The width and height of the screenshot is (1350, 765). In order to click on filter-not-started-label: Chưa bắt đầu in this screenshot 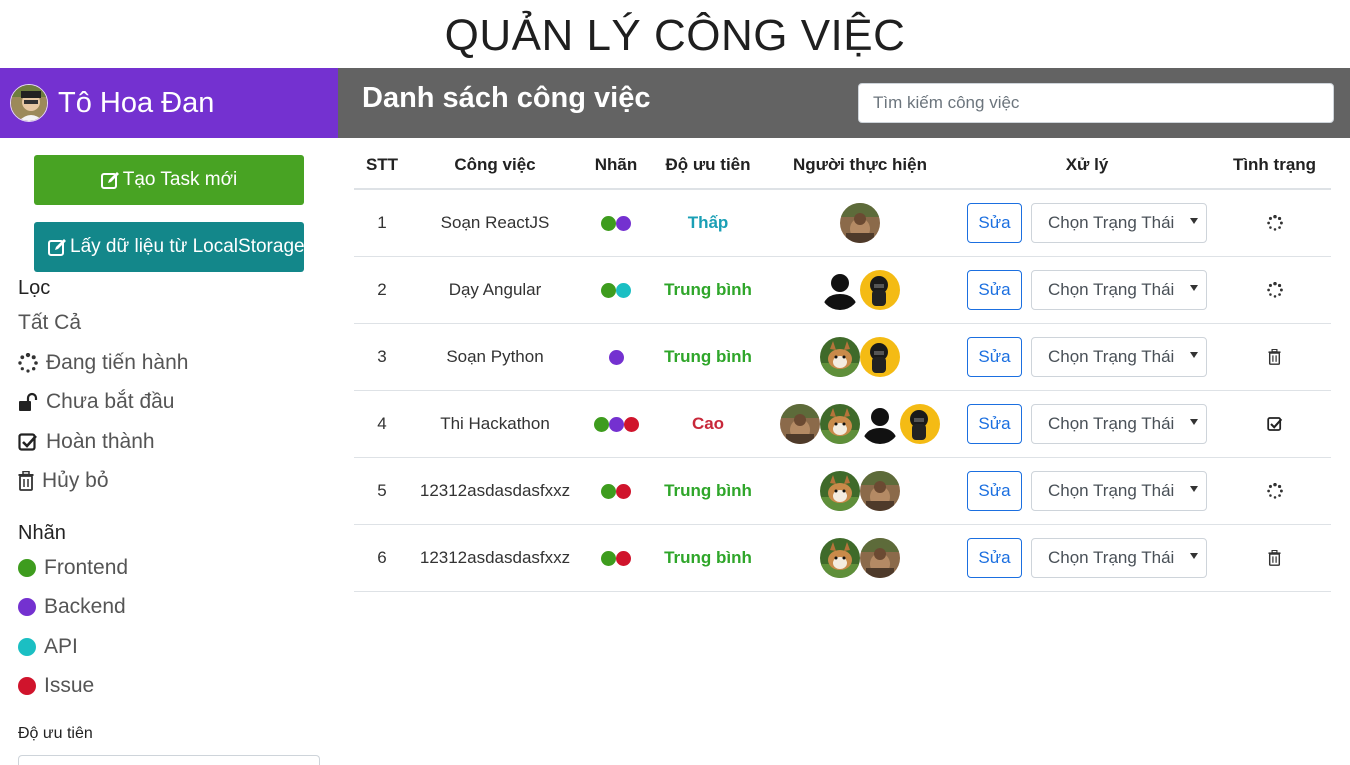, I will do `click(110, 401)`.